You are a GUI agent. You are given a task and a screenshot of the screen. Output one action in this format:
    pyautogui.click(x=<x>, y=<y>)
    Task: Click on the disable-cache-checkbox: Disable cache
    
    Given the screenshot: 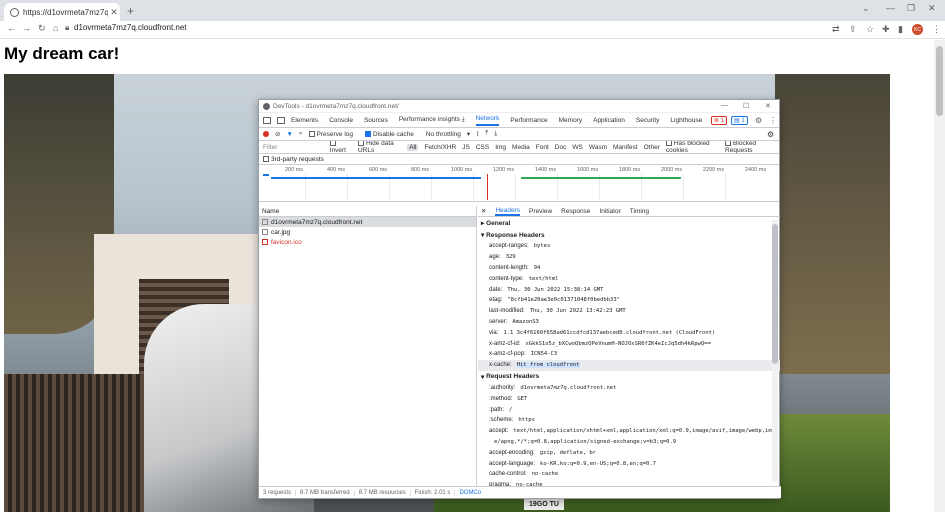 What is the action you would take?
    pyautogui.click(x=392, y=134)
    